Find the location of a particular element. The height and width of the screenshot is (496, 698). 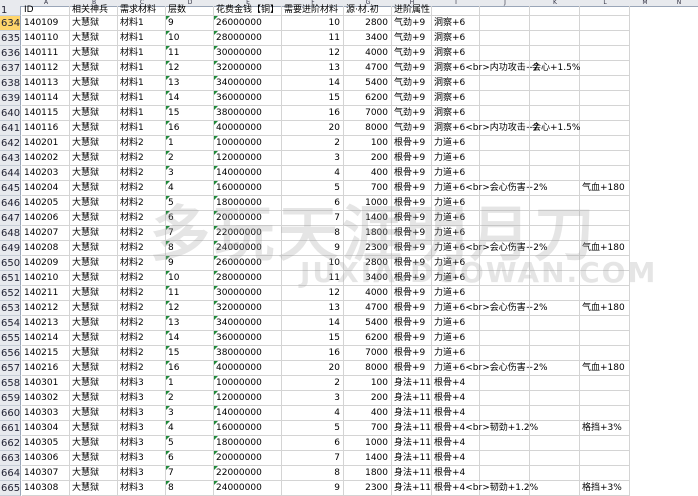

table-cell: 700 is located at coordinates (368, 188).